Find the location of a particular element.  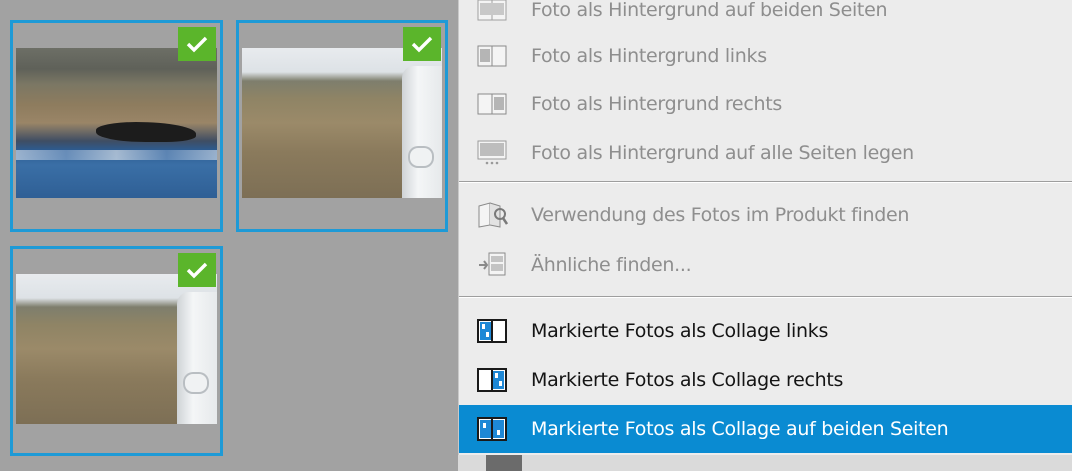

menu-item-background-both: Foto als Hintergrund auf beiden Seiten is located at coordinates (765, 16).